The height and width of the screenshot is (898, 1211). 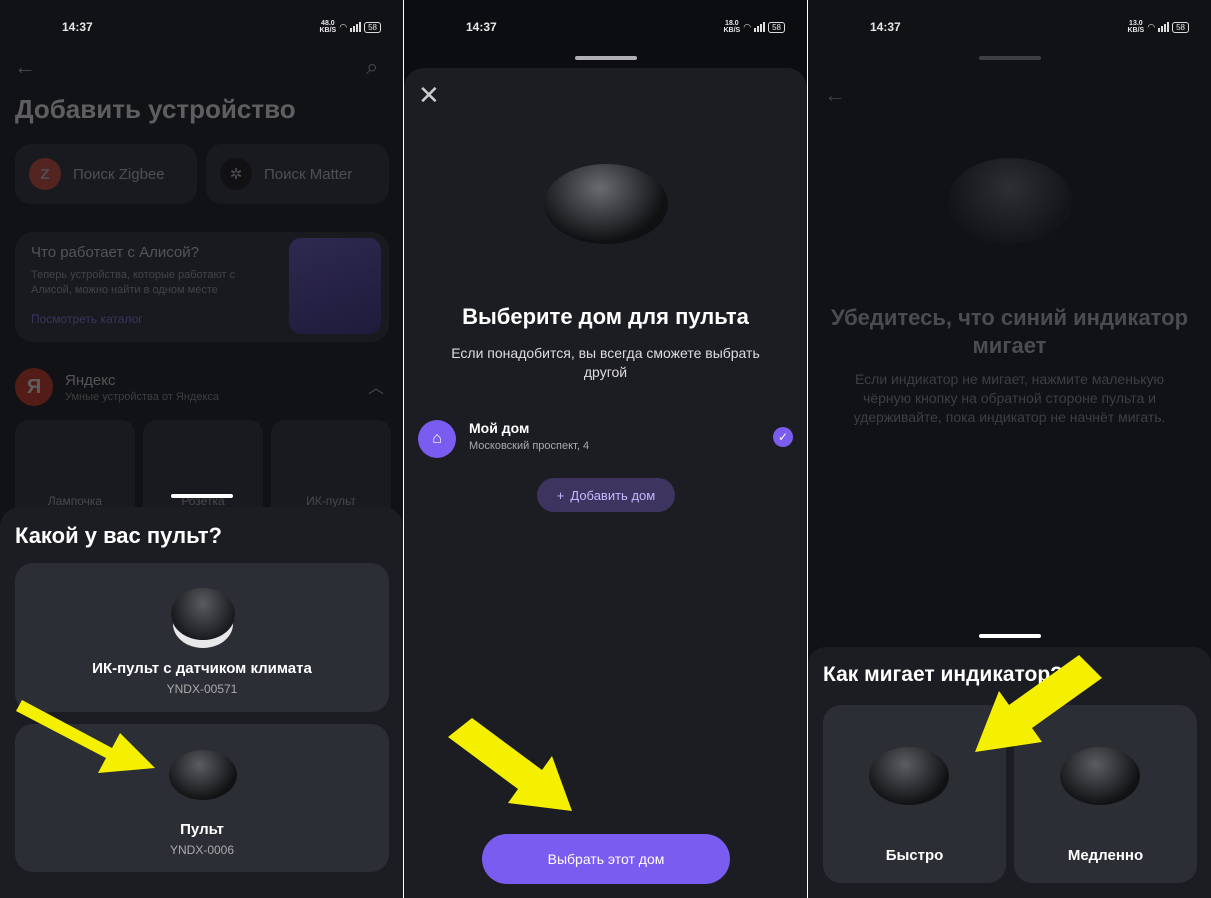 I want to click on add-home-label: Добавить дом, so click(x=613, y=495).